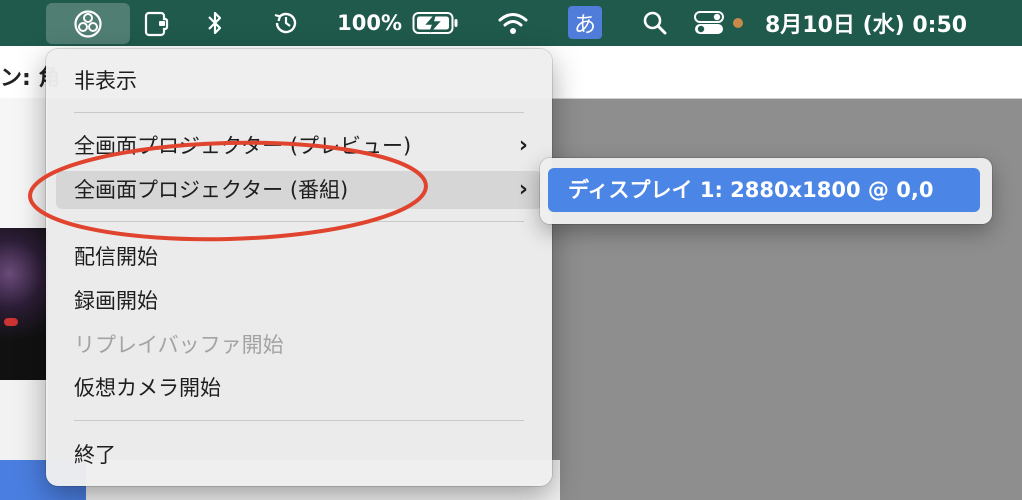  I want to click on projector-display-submenu: ディスプレイ 1: 2880x1800 @ 0,0, so click(766, 191).